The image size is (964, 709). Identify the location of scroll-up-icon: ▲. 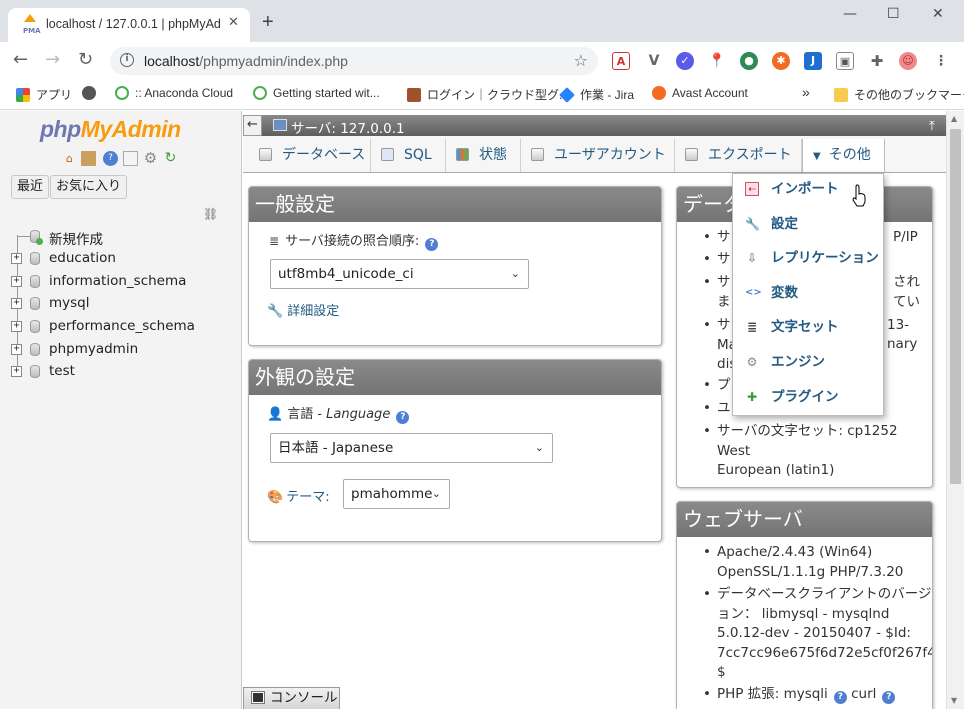
(954, 118).